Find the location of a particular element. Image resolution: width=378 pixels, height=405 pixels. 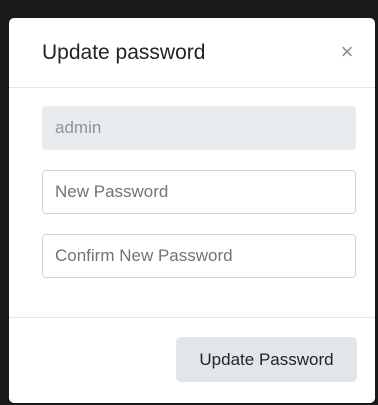

close-button: × is located at coordinates (347, 52).